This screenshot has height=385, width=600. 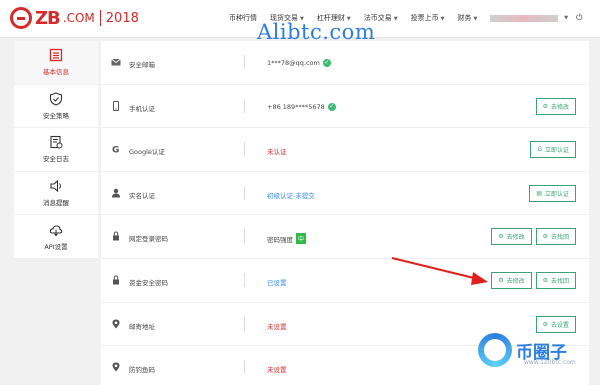 I want to click on edit-login-password-button: ⚙ 去修改, so click(x=511, y=237).